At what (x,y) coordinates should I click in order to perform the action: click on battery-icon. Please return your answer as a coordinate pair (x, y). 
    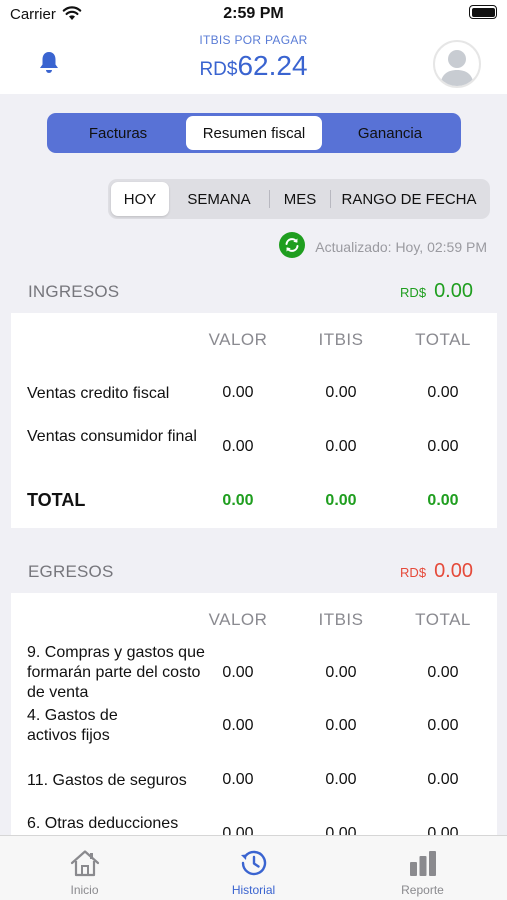
    Looking at the image, I should click on (483, 12).